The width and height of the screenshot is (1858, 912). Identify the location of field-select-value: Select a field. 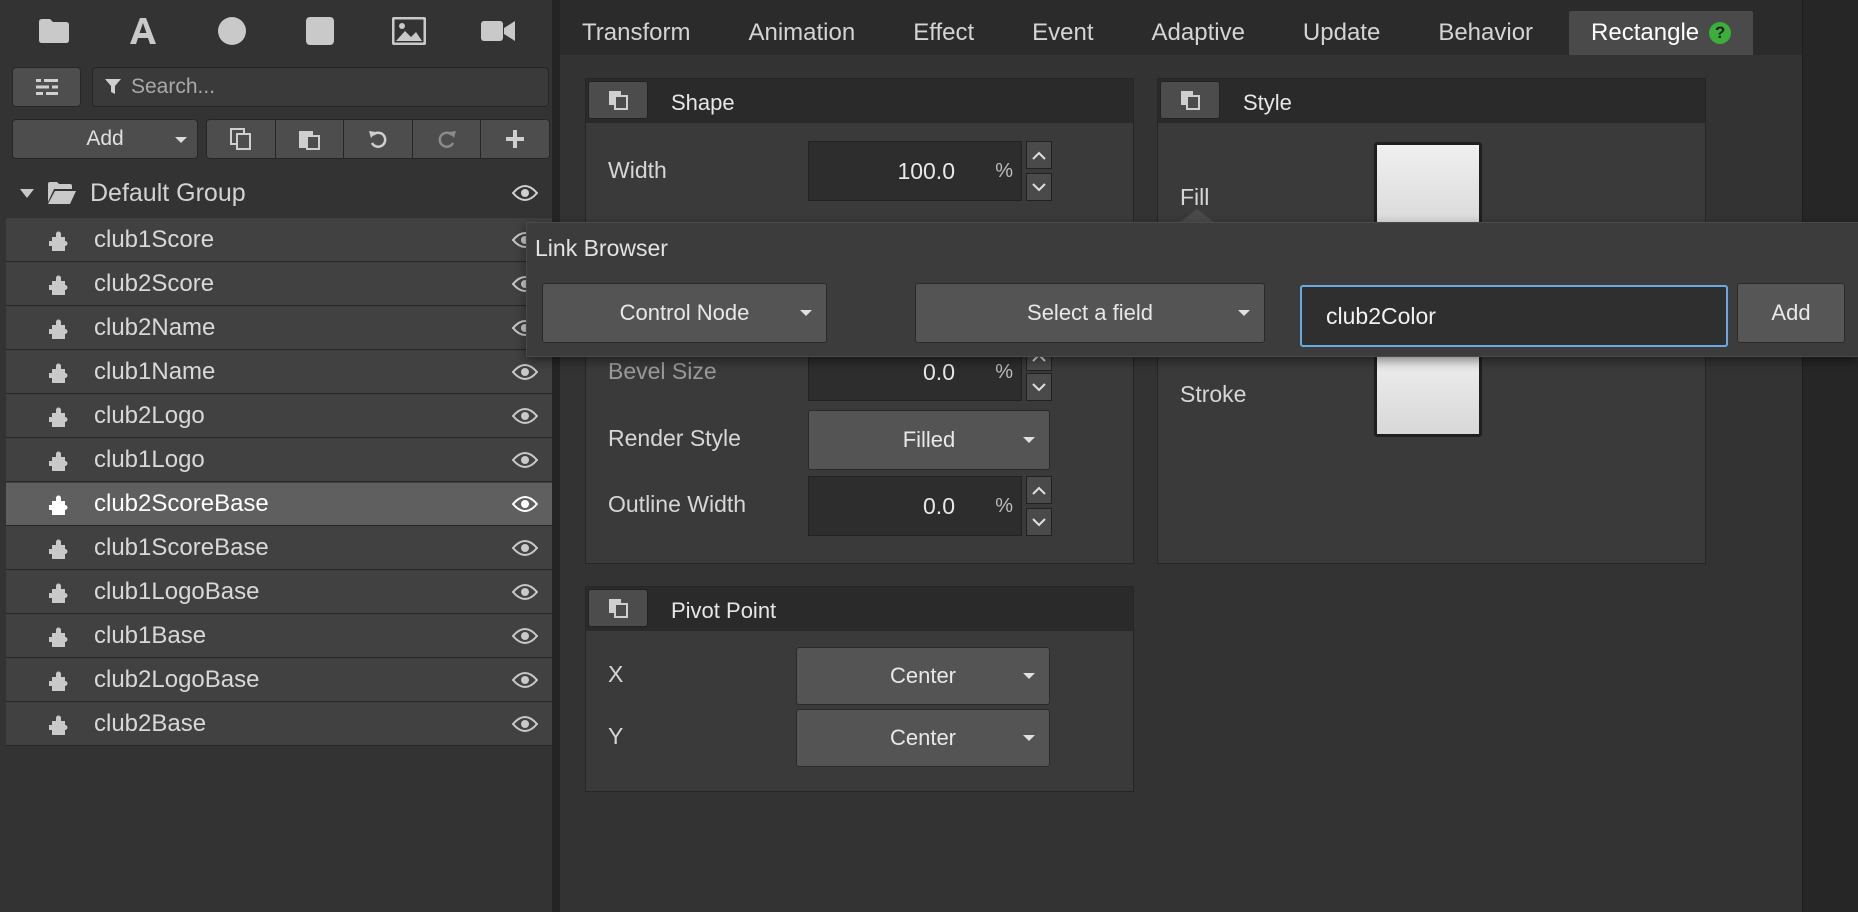
(1090, 312).